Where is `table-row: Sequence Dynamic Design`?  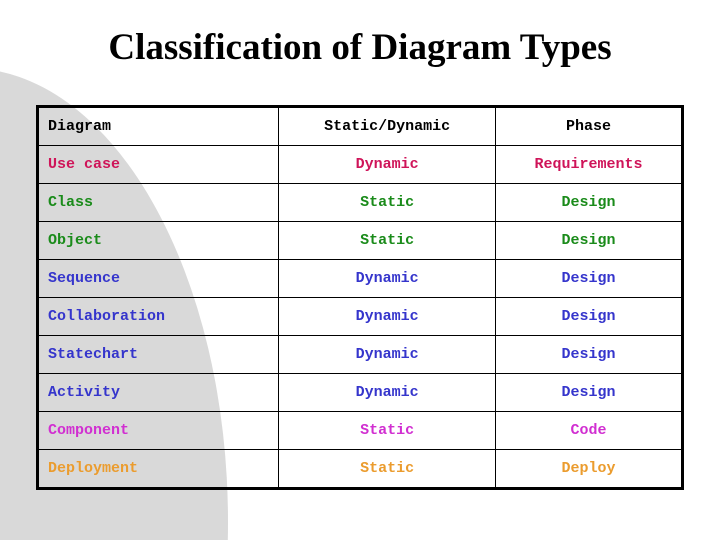 table-row: Sequence Dynamic Design is located at coordinates (359, 278).